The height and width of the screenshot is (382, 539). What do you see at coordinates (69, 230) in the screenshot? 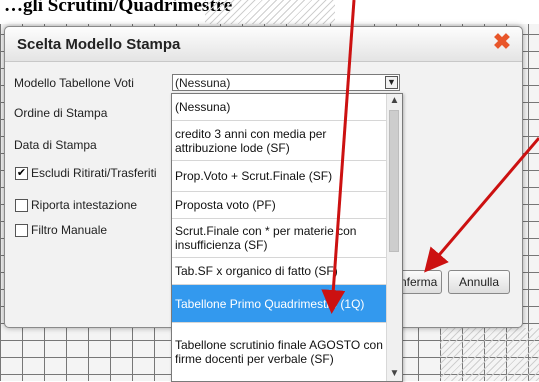
I see `checkbox-filtro-manuale-label: Filtro Manuale` at bounding box center [69, 230].